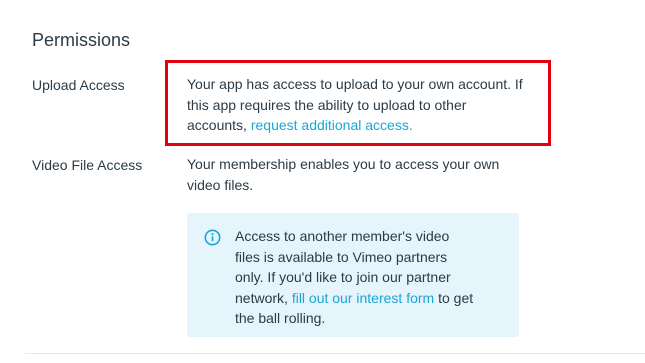 Image resolution: width=645 pixels, height=363 pixels. What do you see at coordinates (212, 237) in the screenshot?
I see `info-circle-icon` at bounding box center [212, 237].